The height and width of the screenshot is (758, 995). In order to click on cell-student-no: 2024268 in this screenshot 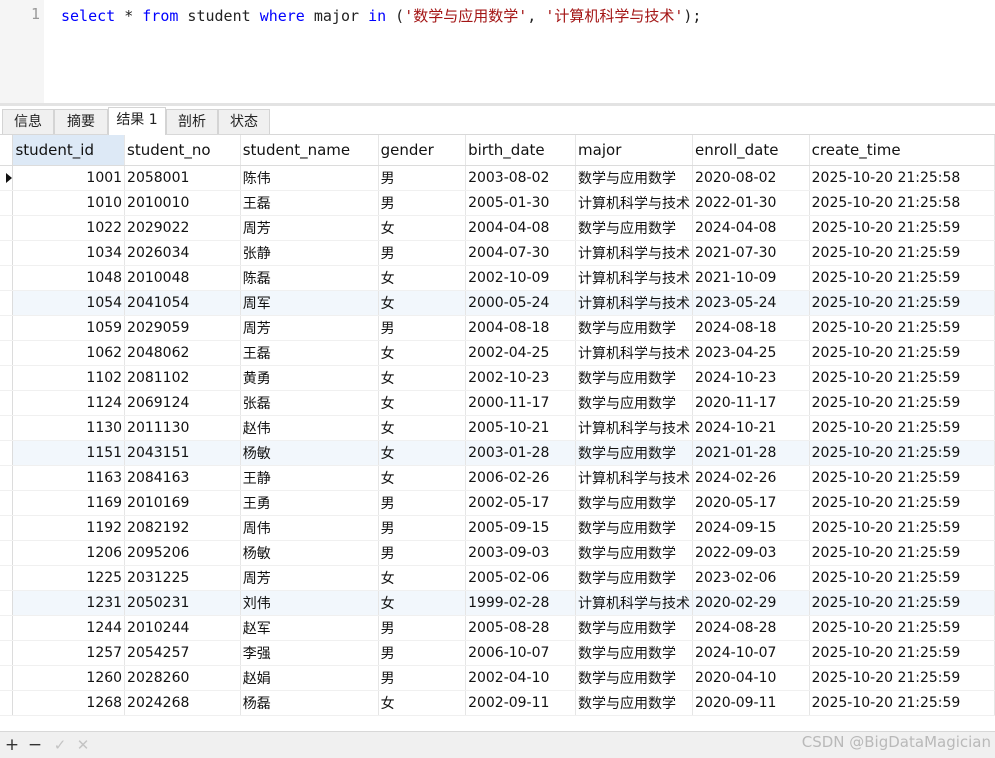, I will do `click(182, 703)`.